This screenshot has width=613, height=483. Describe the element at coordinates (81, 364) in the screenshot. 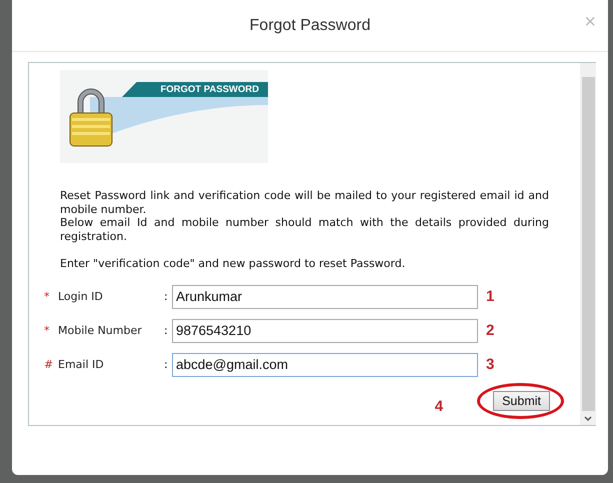

I see `field-label: Email ID` at that location.